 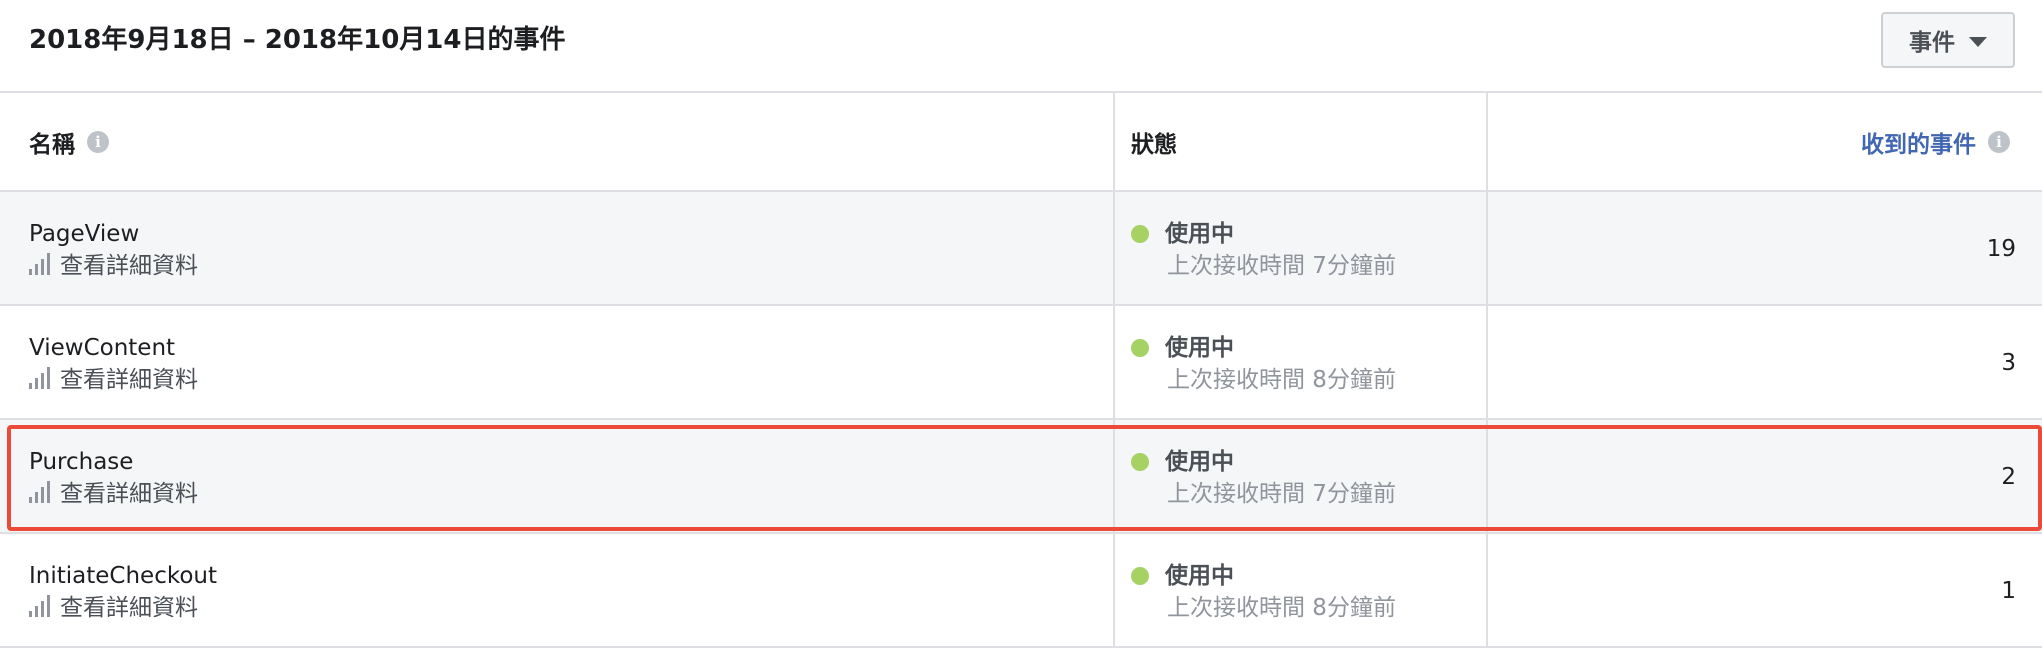 What do you see at coordinates (1154, 145) in the screenshot?
I see `column-header-status: 狀態` at bounding box center [1154, 145].